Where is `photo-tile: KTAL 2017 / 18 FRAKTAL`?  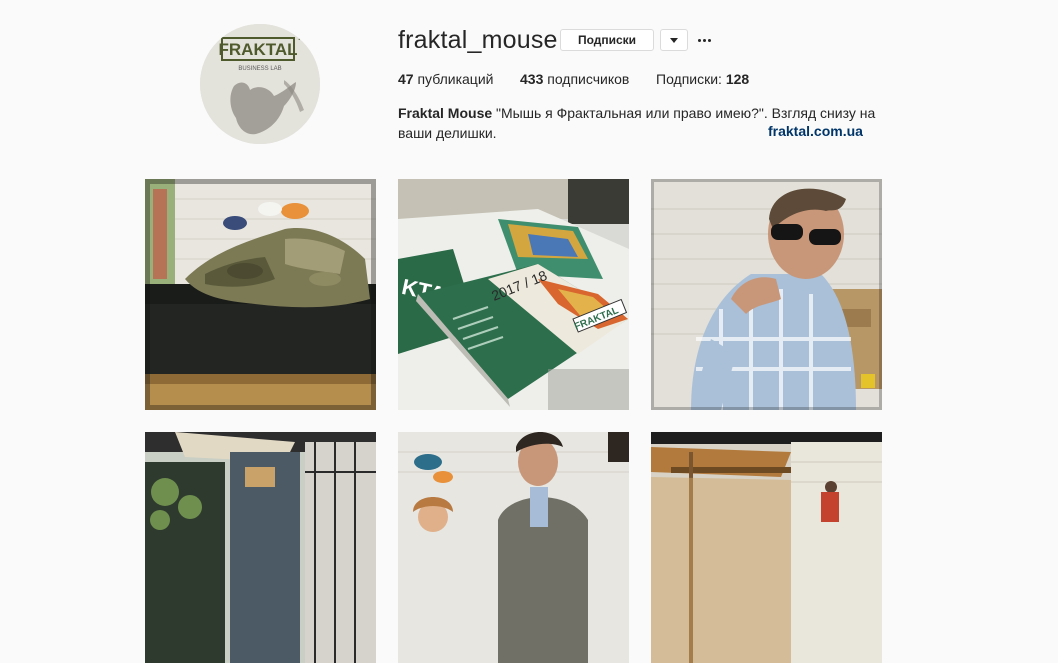 photo-tile: KTAL 2017 / 18 FRAKTAL is located at coordinates (513, 294).